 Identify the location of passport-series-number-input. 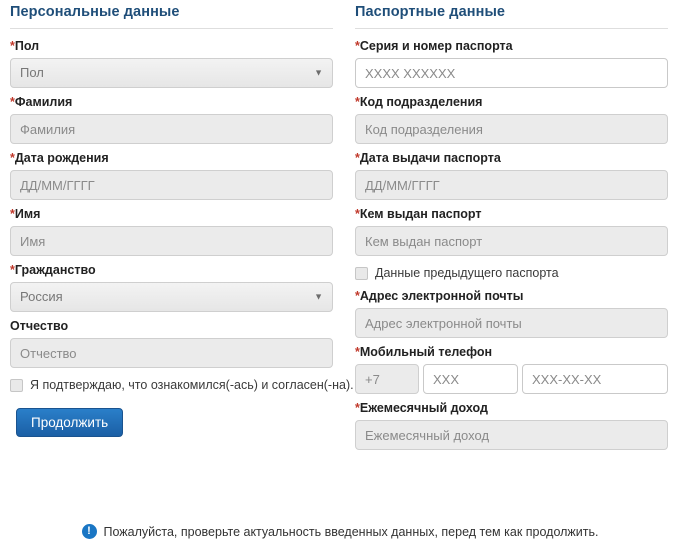
(511, 73).